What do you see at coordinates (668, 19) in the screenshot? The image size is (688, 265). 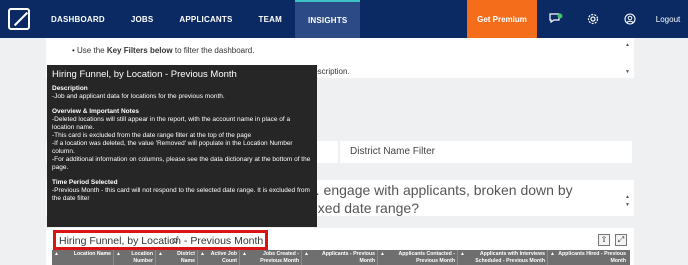 I see `logout-link: Logout` at bounding box center [668, 19].